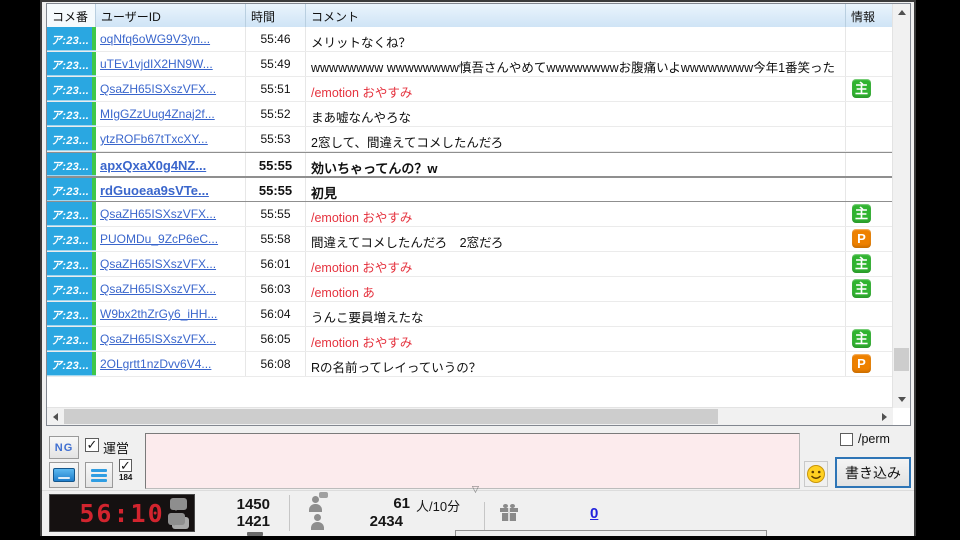  Describe the element at coordinates (178, 504) in the screenshot. I see `comment-count-icon` at that location.